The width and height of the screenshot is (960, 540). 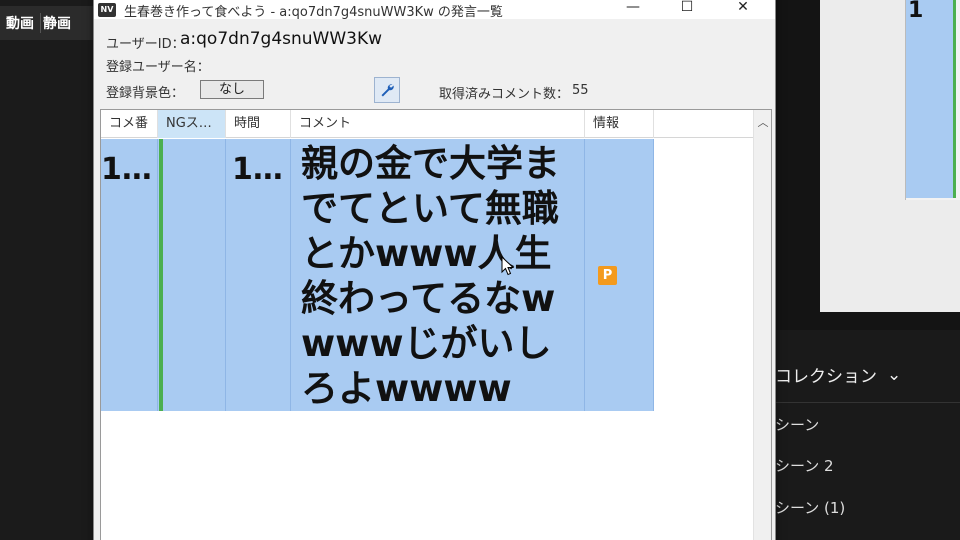 I want to click on premium-badge: P, so click(x=607, y=275).